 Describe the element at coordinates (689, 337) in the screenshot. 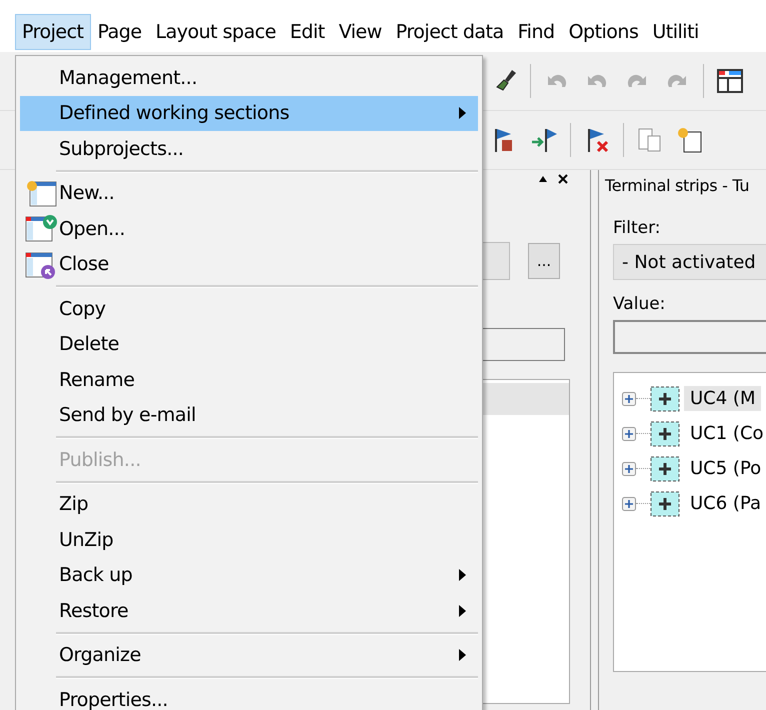

I see `value-field` at that location.